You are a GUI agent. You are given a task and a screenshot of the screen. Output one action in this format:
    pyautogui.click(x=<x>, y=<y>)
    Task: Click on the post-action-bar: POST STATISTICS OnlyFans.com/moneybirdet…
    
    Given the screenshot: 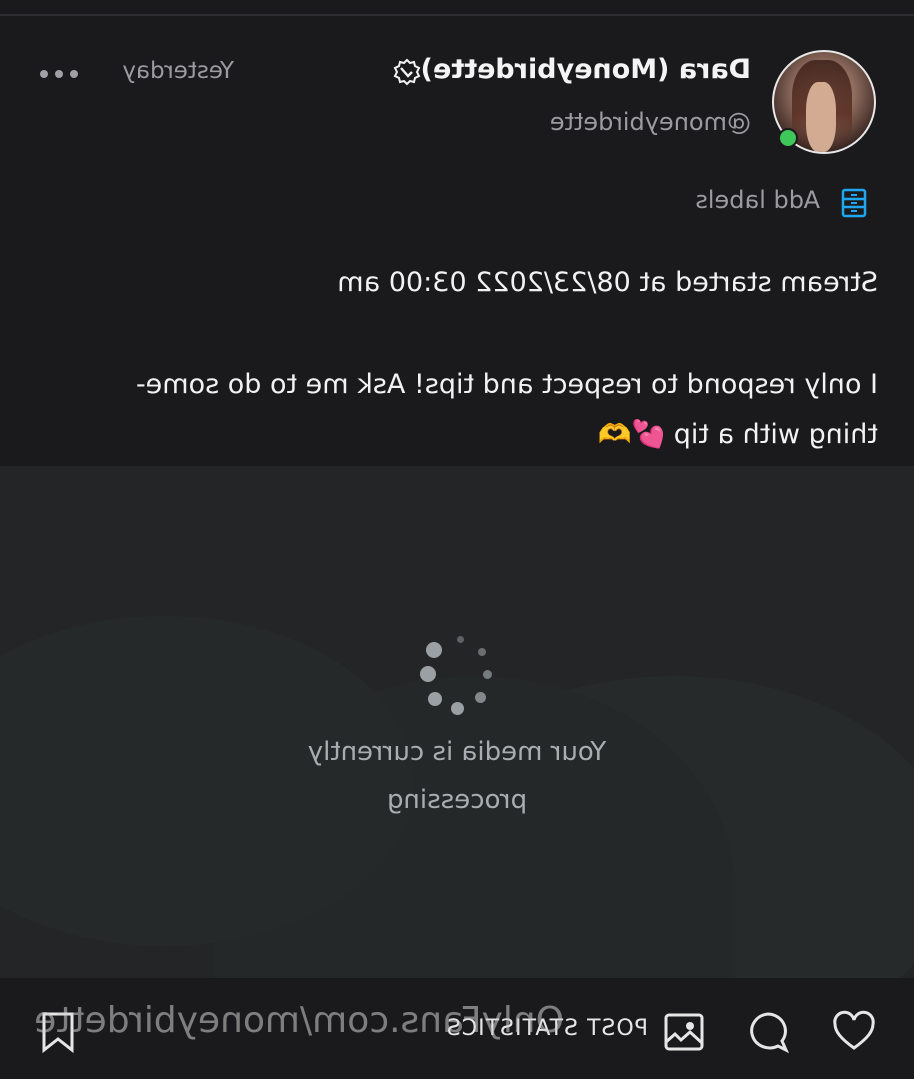 What is the action you would take?
    pyautogui.click(x=457, y=1028)
    